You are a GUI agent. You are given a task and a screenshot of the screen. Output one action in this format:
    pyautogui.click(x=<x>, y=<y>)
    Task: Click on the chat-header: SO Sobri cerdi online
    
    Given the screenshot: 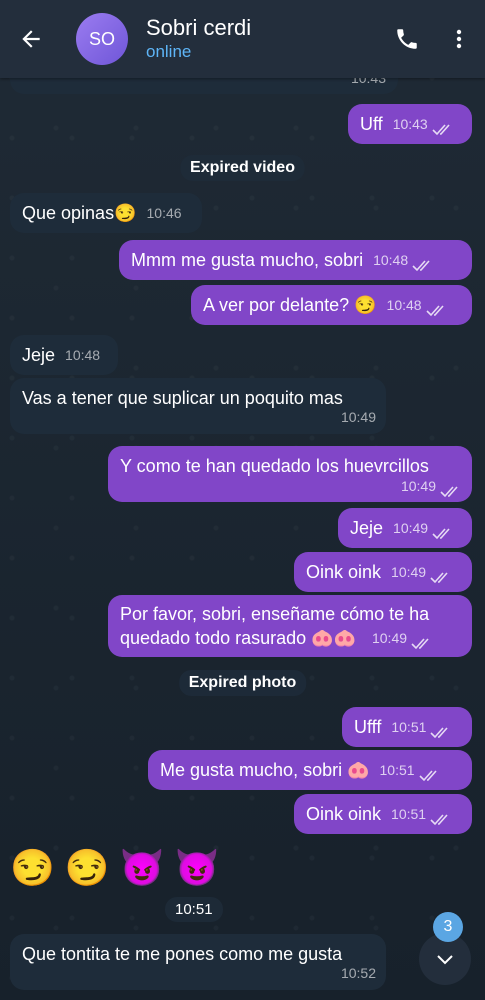 What is the action you would take?
    pyautogui.click(x=242, y=39)
    